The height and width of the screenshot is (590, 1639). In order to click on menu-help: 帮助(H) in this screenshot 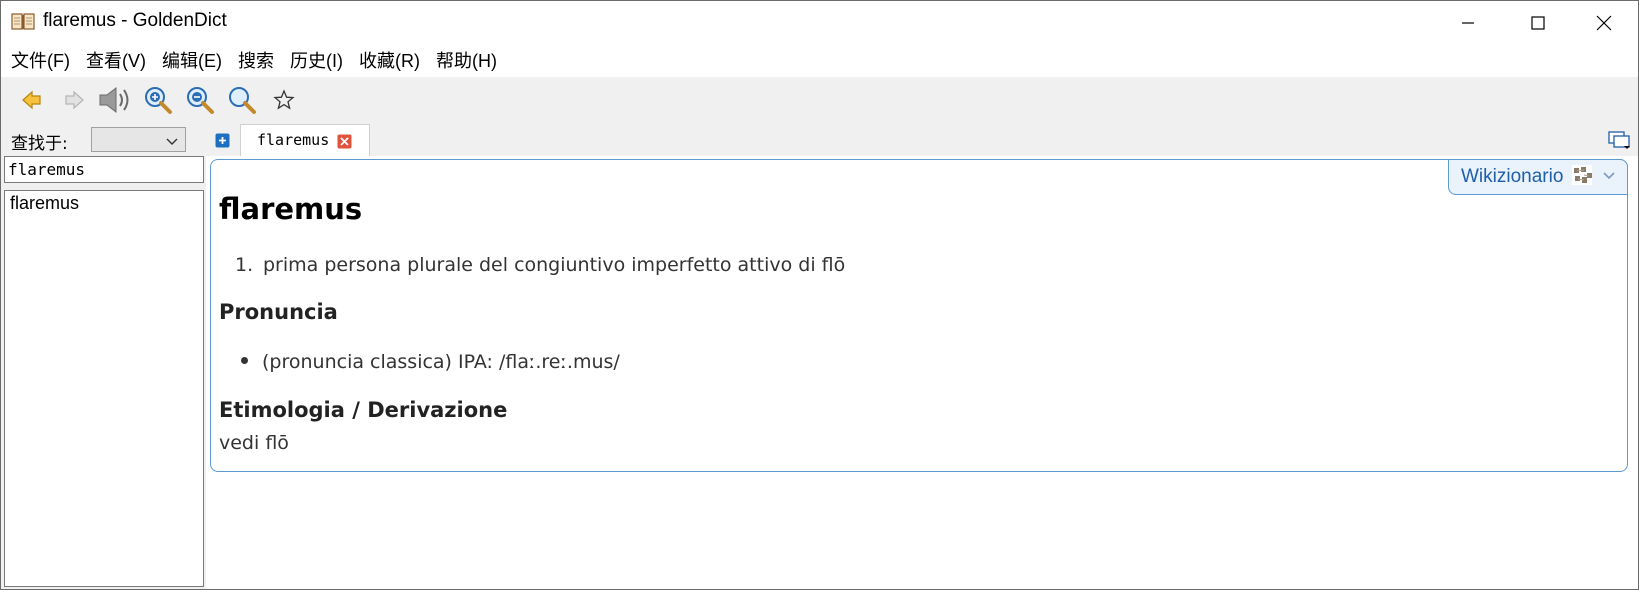, I will do `click(466, 61)`.